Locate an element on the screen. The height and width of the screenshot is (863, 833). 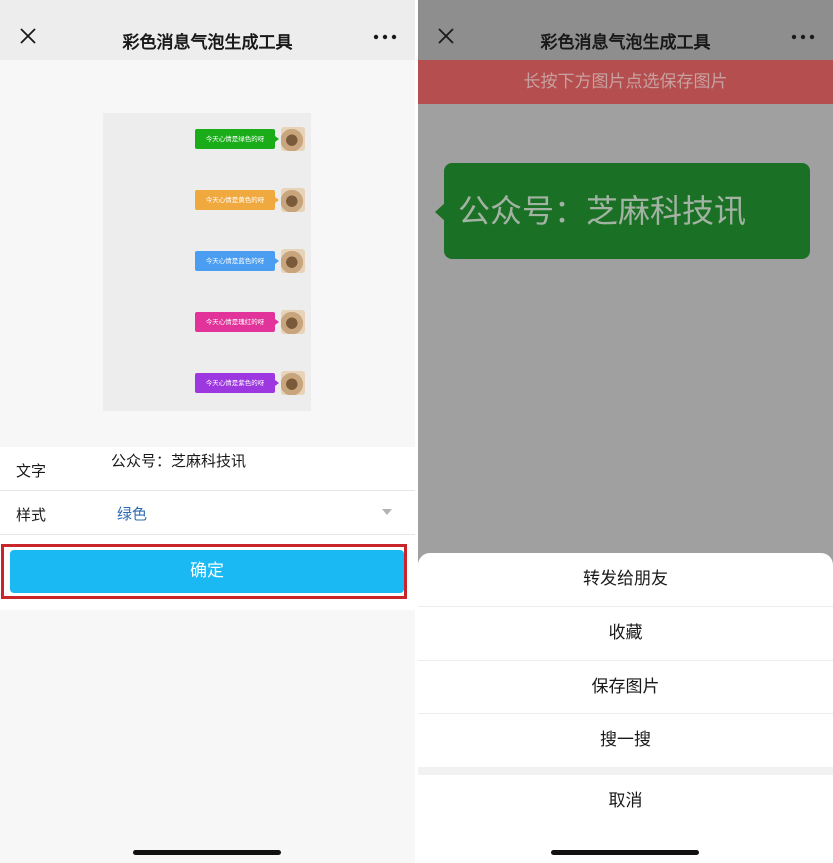
preview-bubble-blue: 今天心情是蓝色的呀 is located at coordinates (237, 261).